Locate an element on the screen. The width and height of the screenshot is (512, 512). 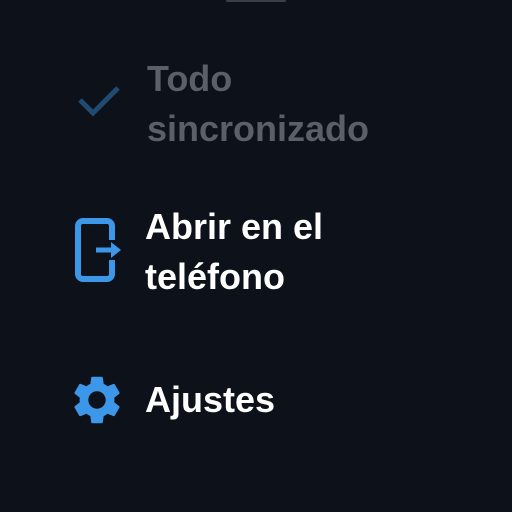
sync-status-label: Todo sincronizado is located at coordinates (258, 104).